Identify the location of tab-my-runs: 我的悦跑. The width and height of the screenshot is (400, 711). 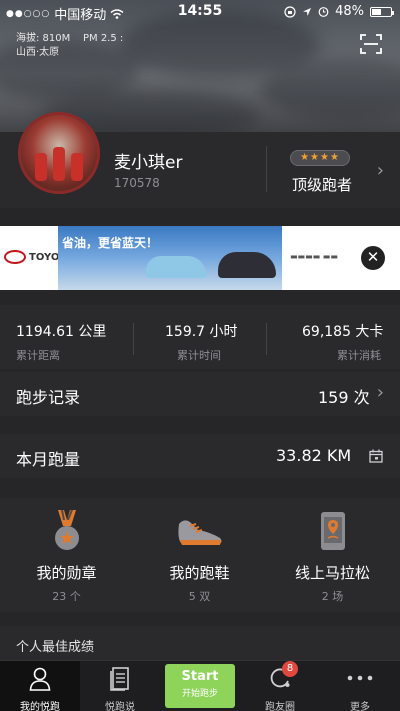
(40, 686).